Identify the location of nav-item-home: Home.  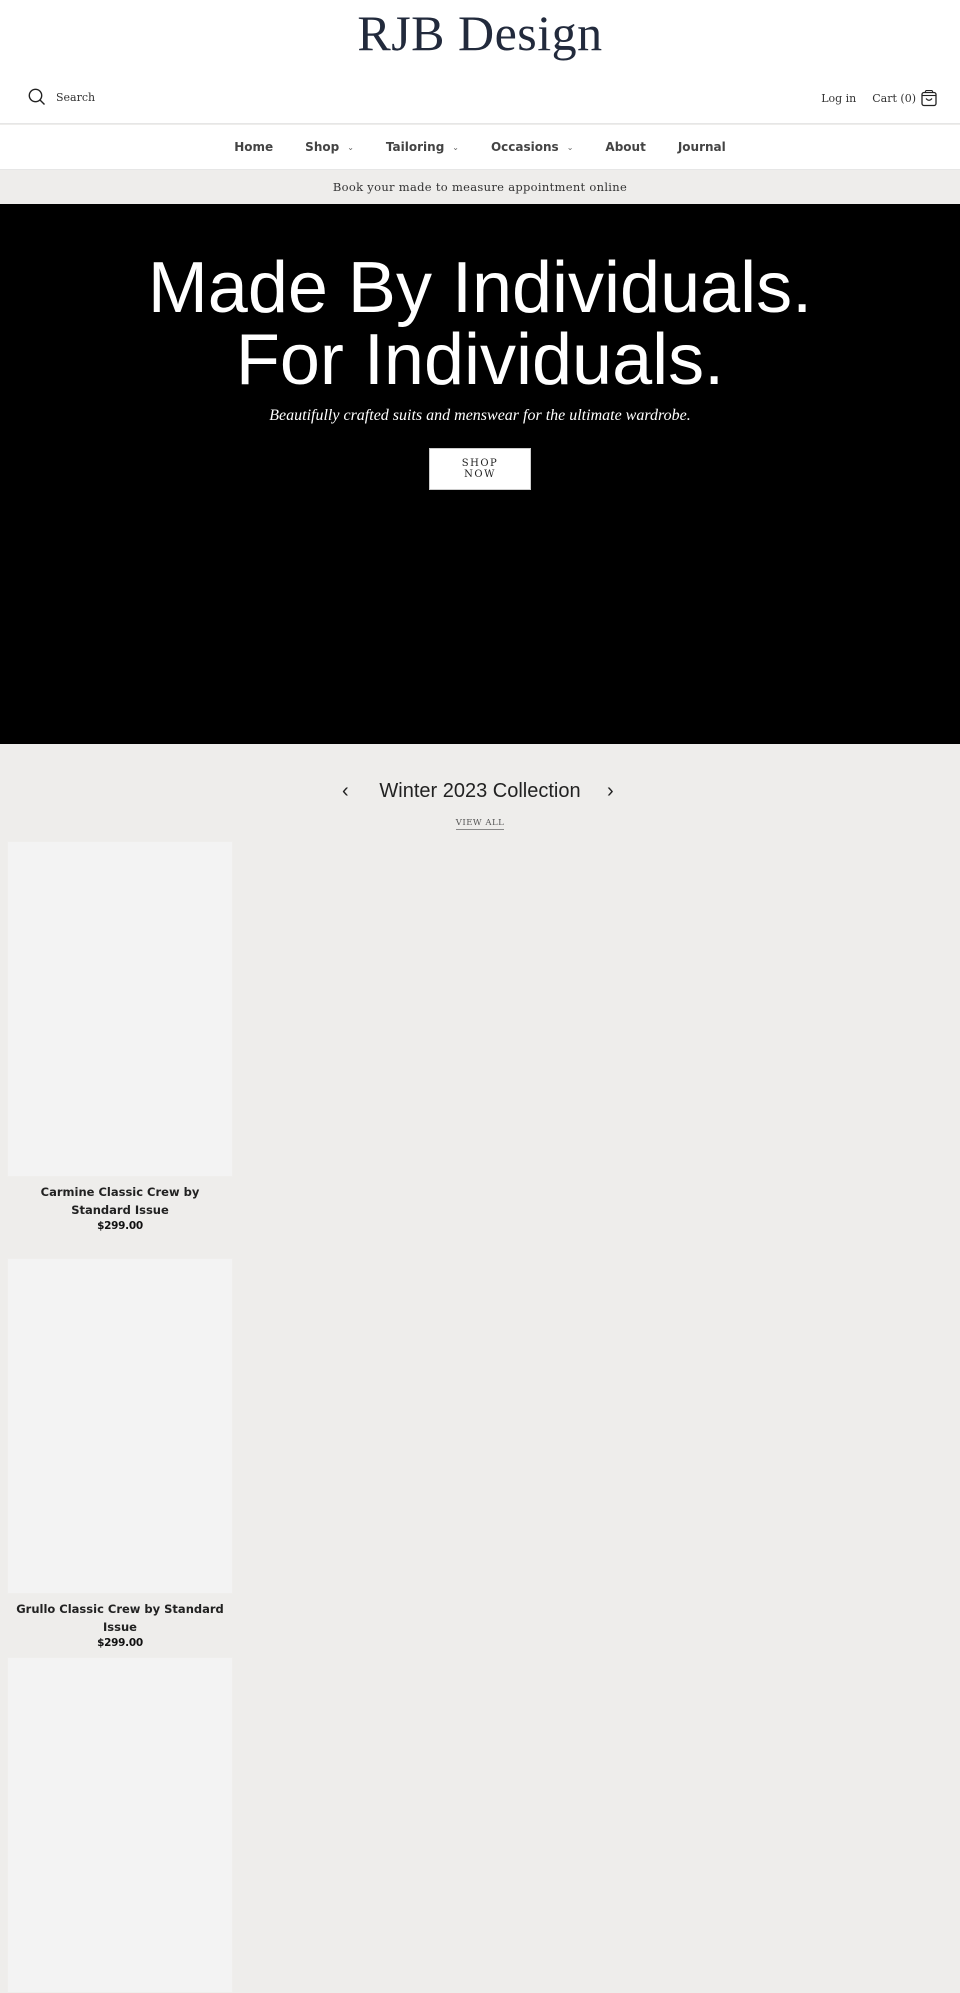
(253, 147).